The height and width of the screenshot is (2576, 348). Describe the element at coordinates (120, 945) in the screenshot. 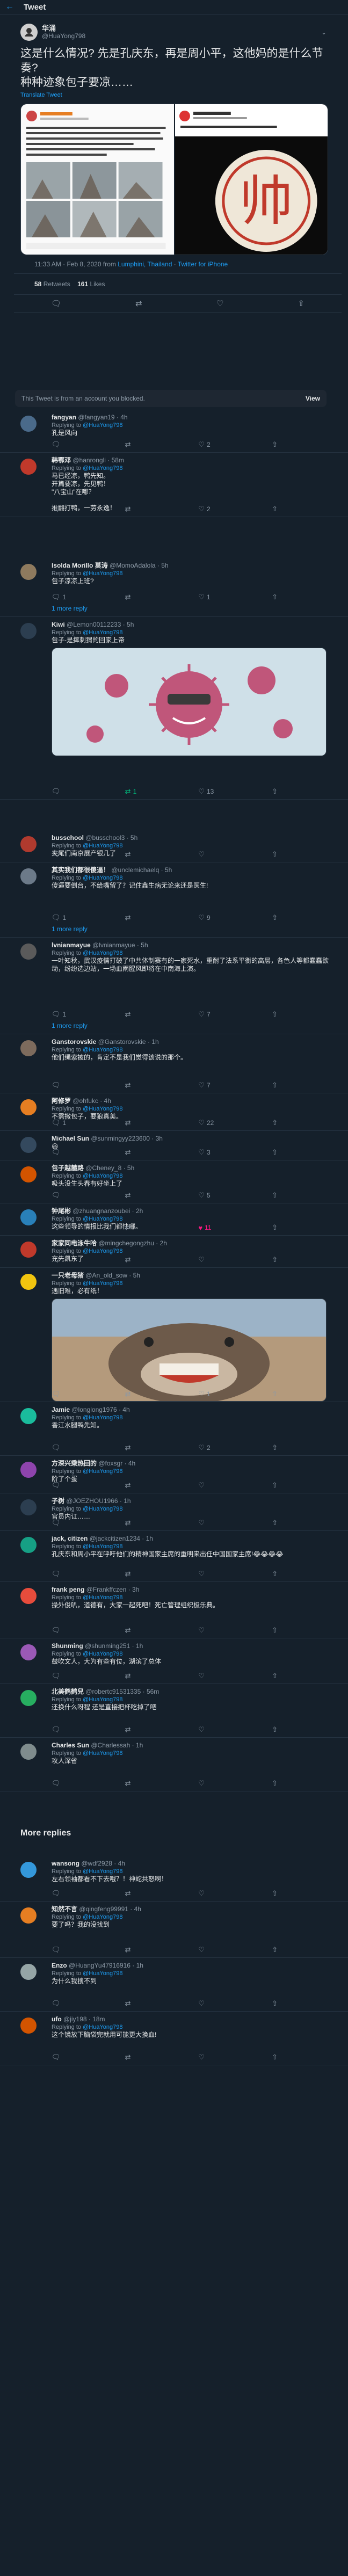

I see `reply-author-handle: @lvnianmayue · 5h` at that location.